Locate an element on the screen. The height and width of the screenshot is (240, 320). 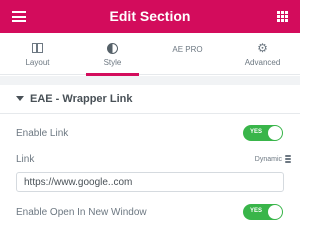
database-icon is located at coordinates (288, 159).